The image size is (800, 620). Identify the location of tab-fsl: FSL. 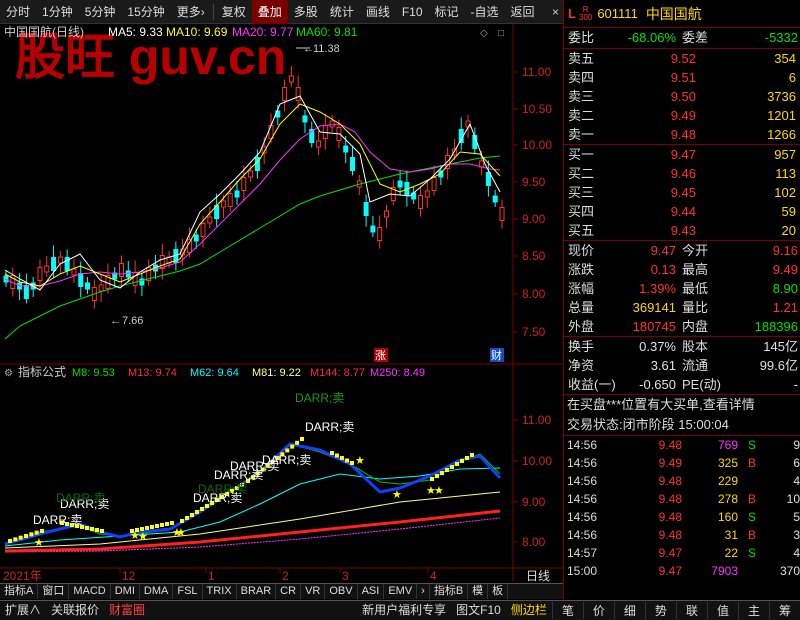
(188, 591).